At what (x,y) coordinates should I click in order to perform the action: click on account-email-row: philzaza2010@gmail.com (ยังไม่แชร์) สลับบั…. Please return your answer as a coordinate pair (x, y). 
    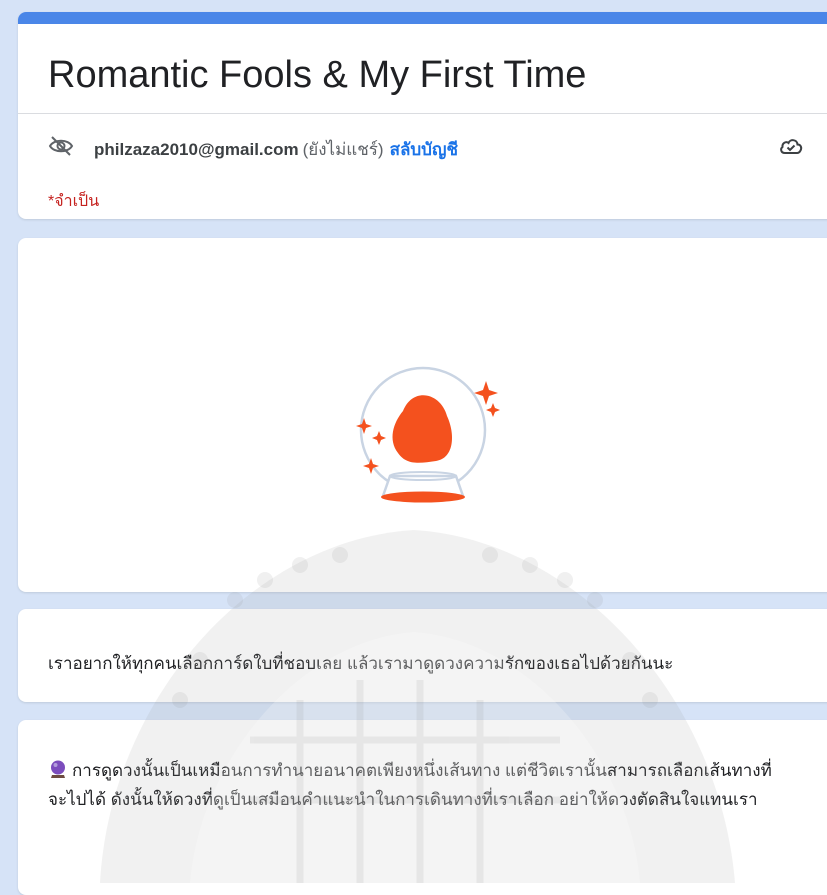
    Looking at the image, I should click on (276, 149).